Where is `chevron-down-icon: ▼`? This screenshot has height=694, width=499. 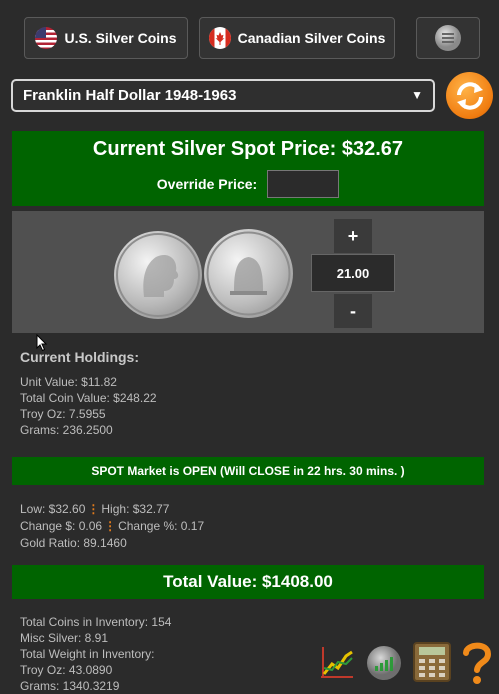 chevron-down-icon: ▼ is located at coordinates (417, 95).